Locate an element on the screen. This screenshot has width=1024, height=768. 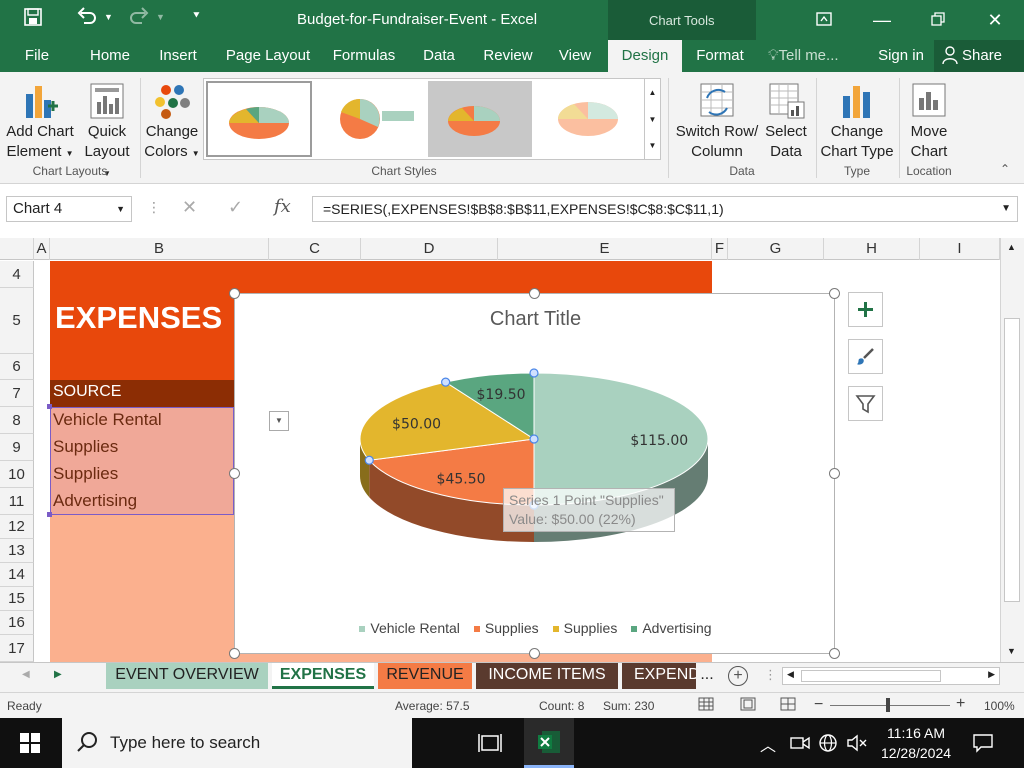
change-colors-button: Change Colors ▼ is located at coordinates (172, 120).